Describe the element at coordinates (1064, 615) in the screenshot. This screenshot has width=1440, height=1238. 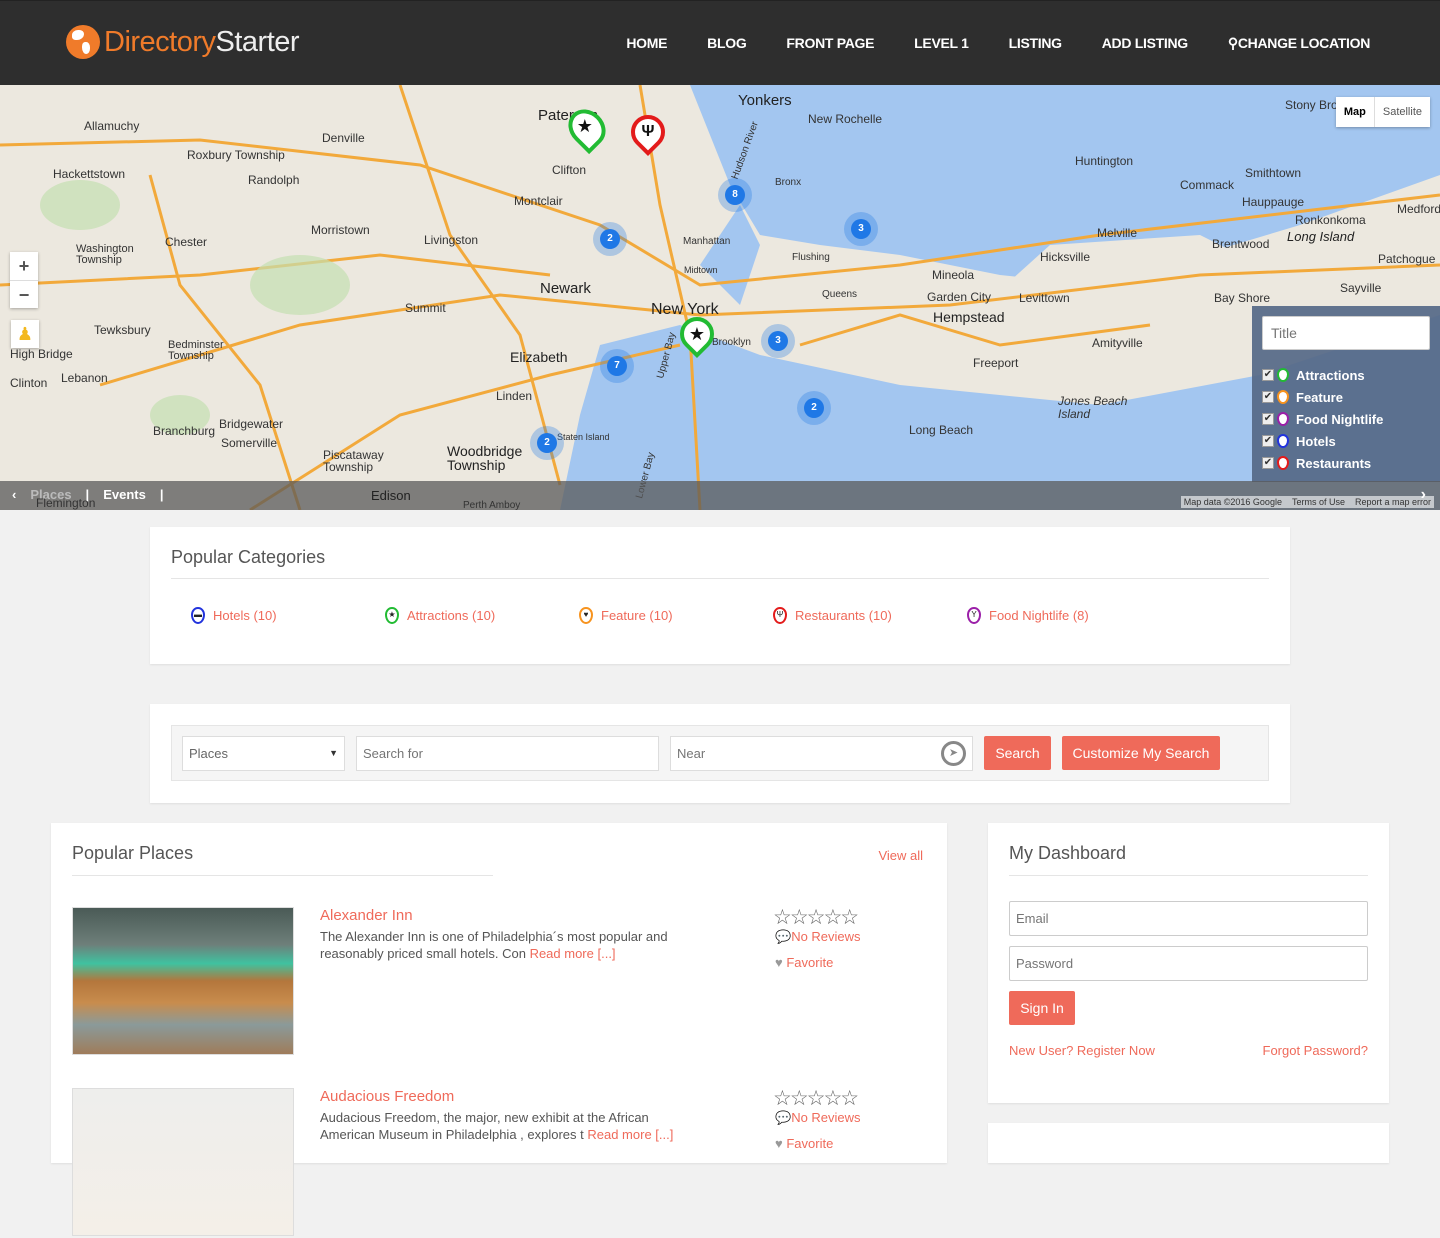
I see `category-food-nightlife: Y Food Nightlife (8)` at that location.